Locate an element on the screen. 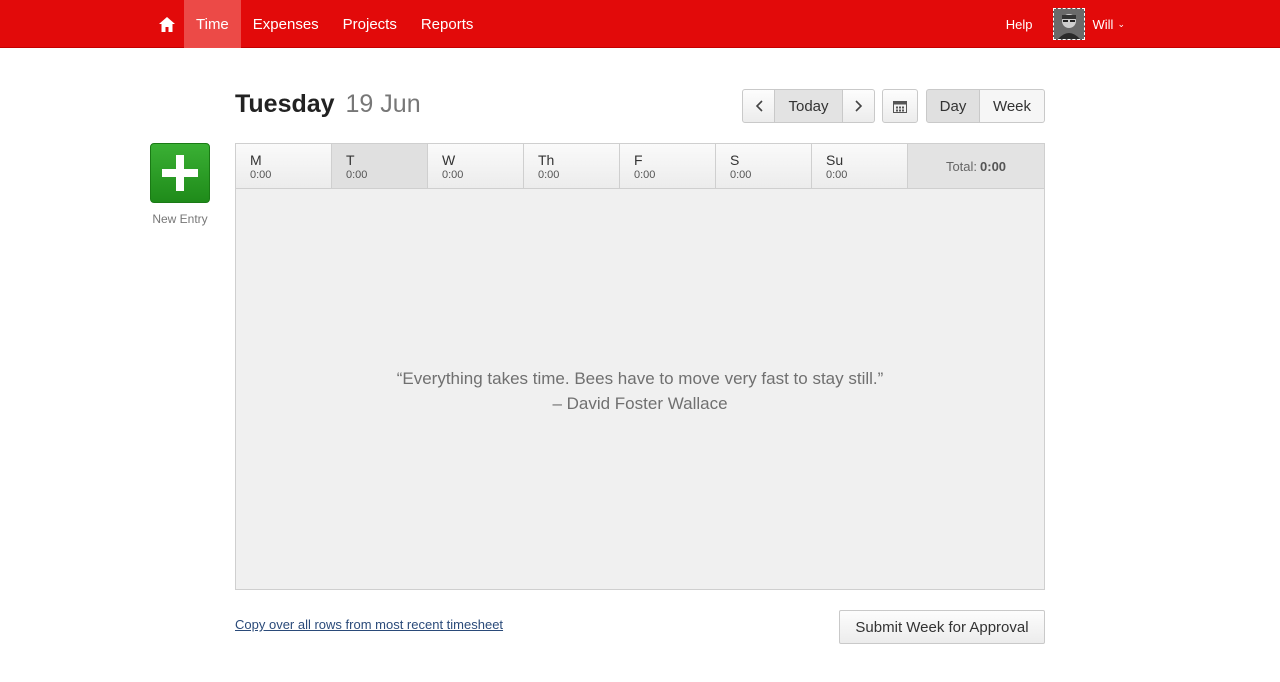 The width and height of the screenshot is (1280, 682). day-name: M is located at coordinates (256, 160).